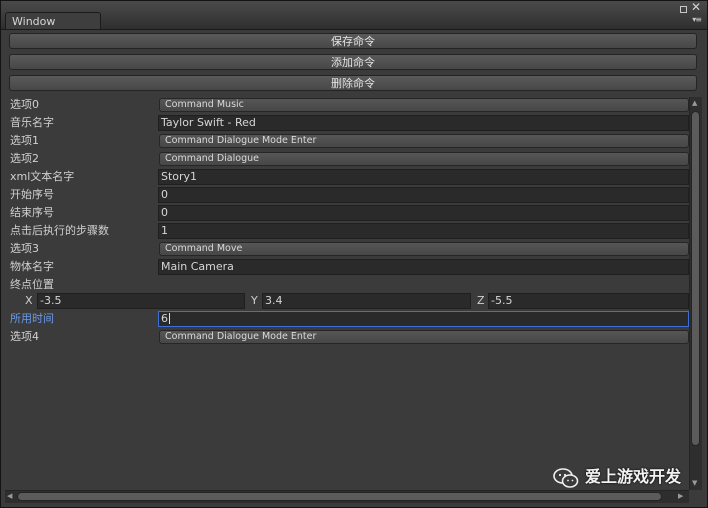  I want to click on option2-label: 选项2, so click(24, 158).